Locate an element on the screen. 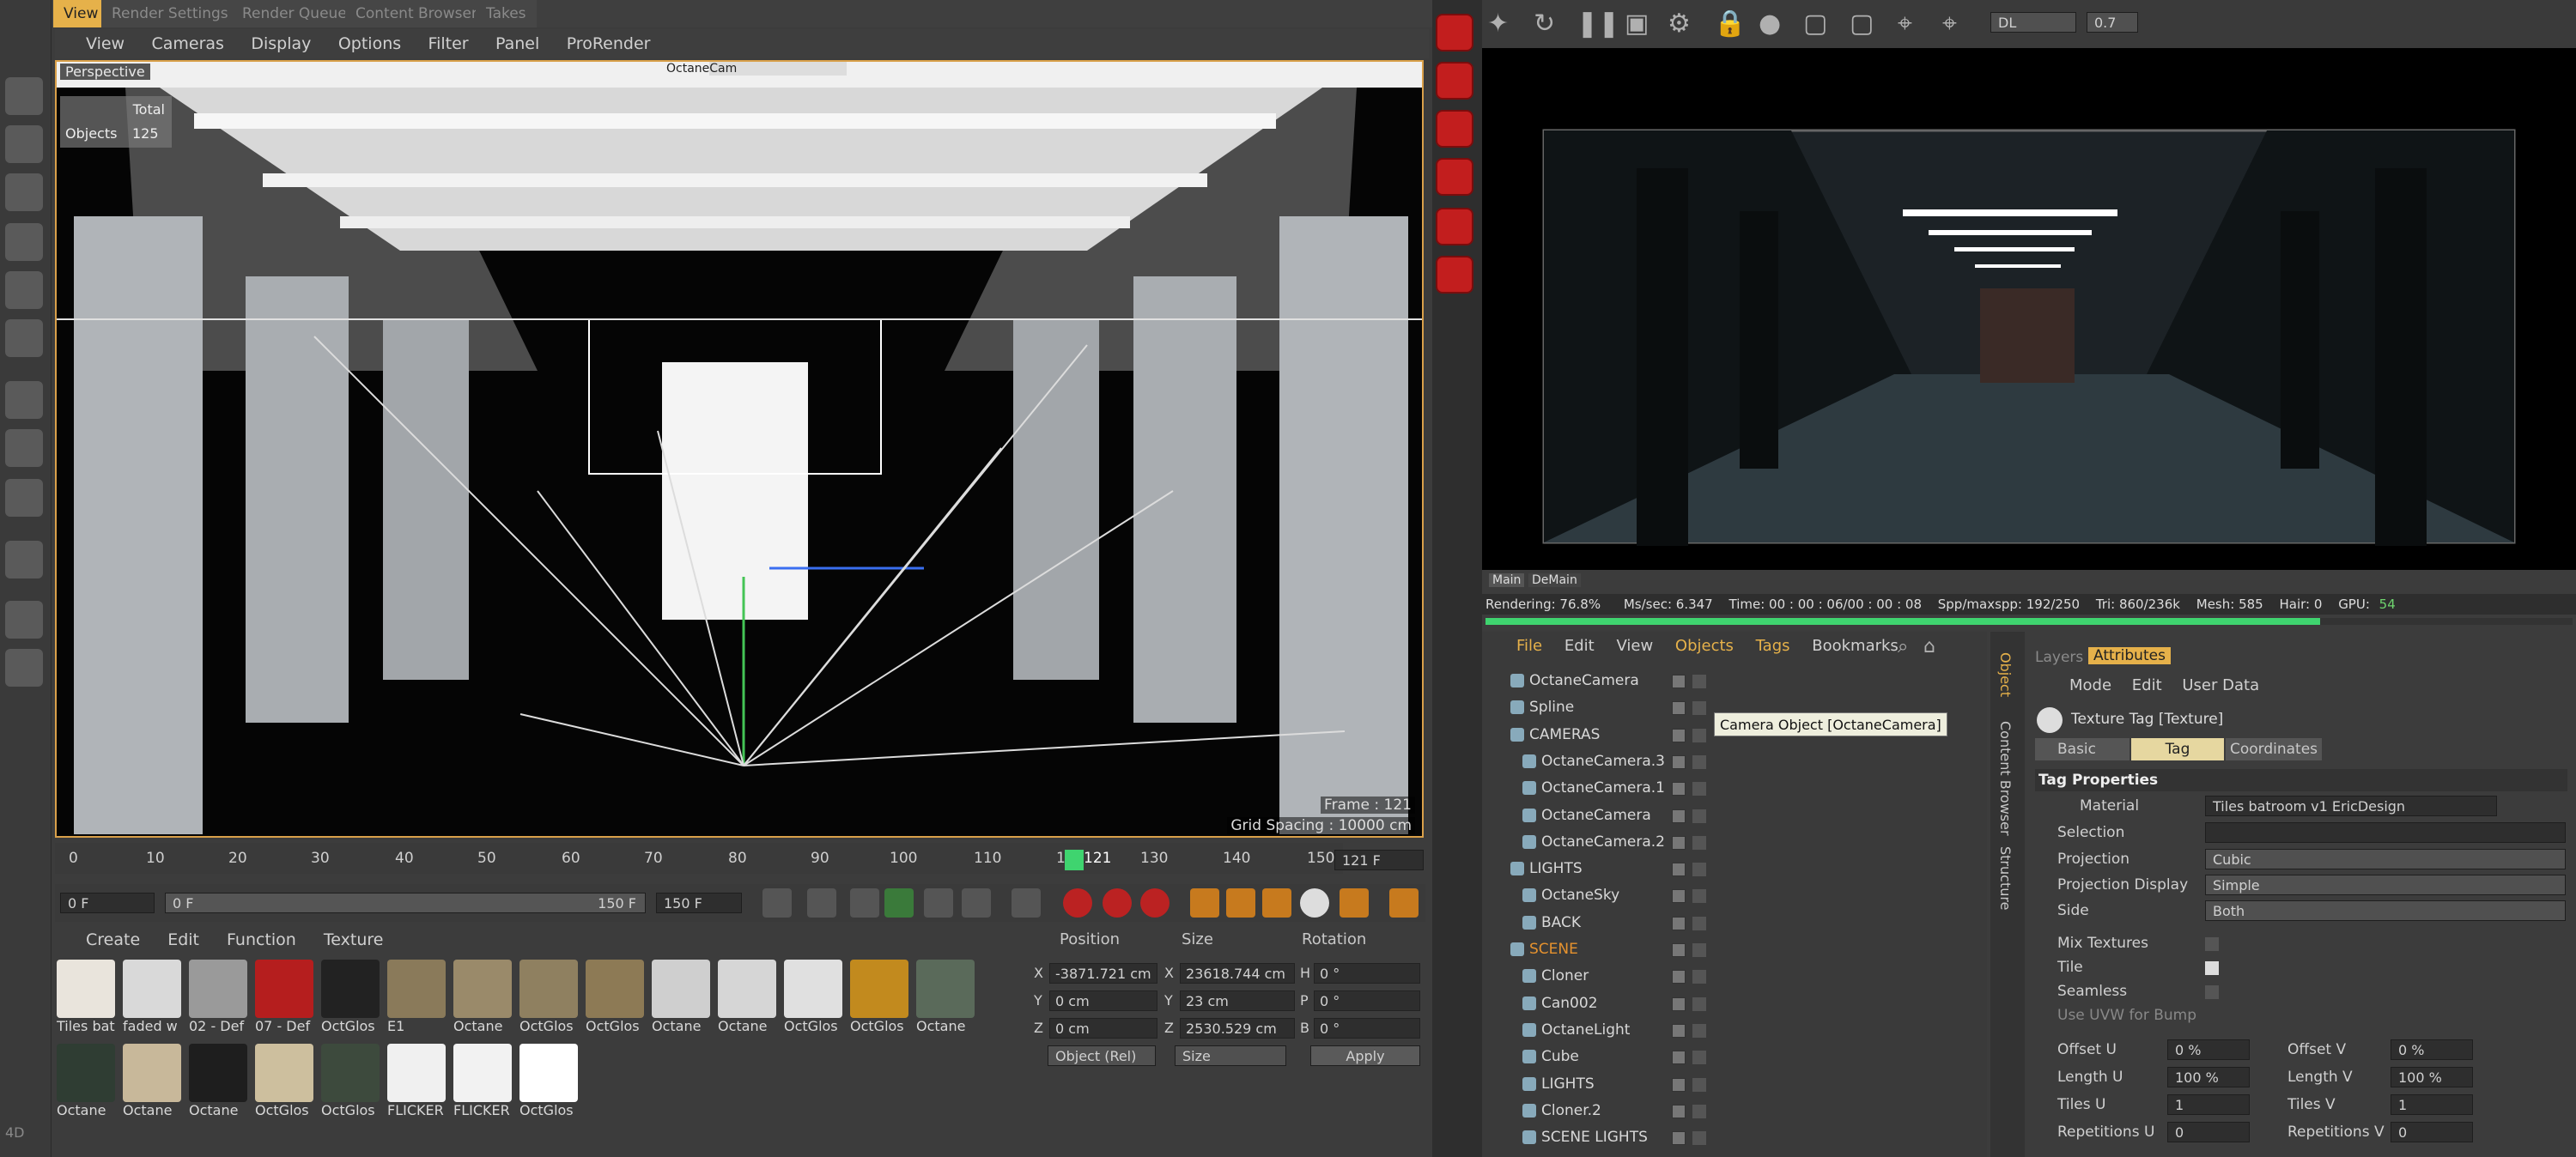 This screenshot has width=2576, height=1157. pick-material-icon: ⌖ is located at coordinates (1950, 24).